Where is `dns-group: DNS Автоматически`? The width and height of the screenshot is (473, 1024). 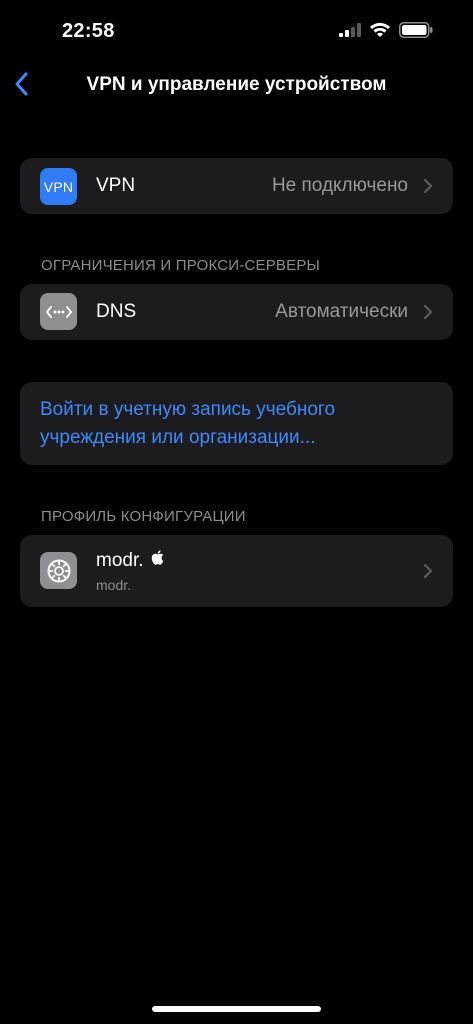
dns-group: DNS Автоматически is located at coordinates (236, 312).